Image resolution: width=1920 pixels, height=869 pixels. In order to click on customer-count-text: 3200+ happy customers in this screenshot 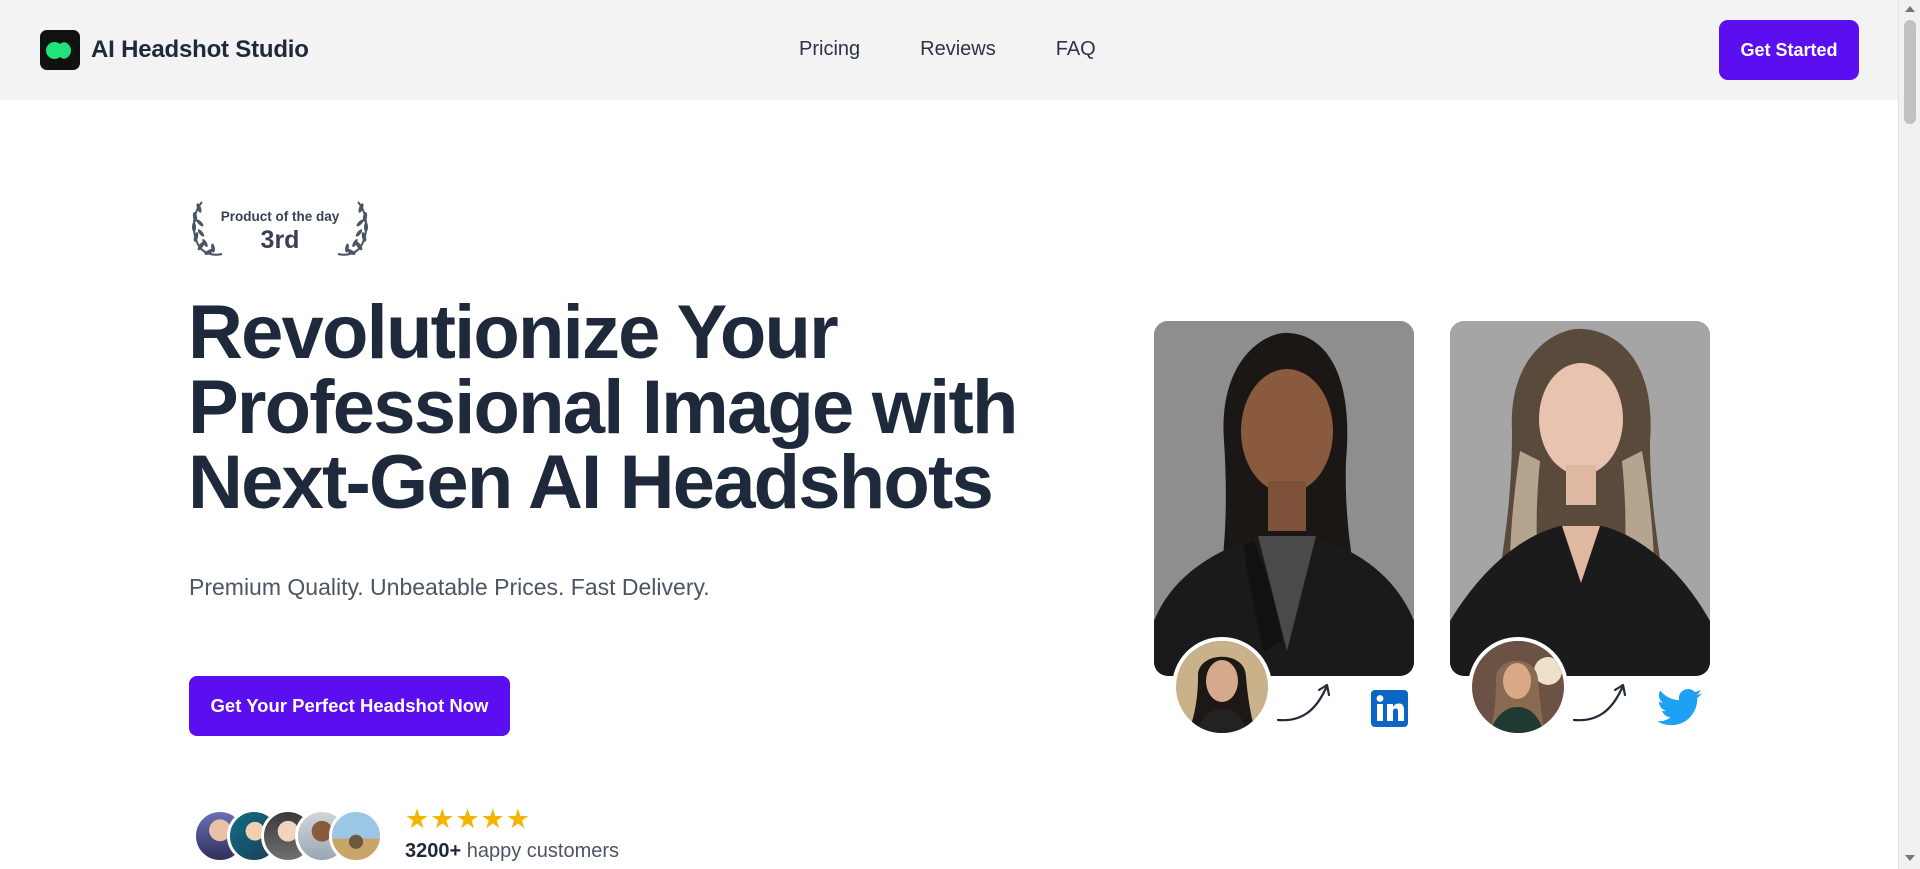, I will do `click(512, 851)`.